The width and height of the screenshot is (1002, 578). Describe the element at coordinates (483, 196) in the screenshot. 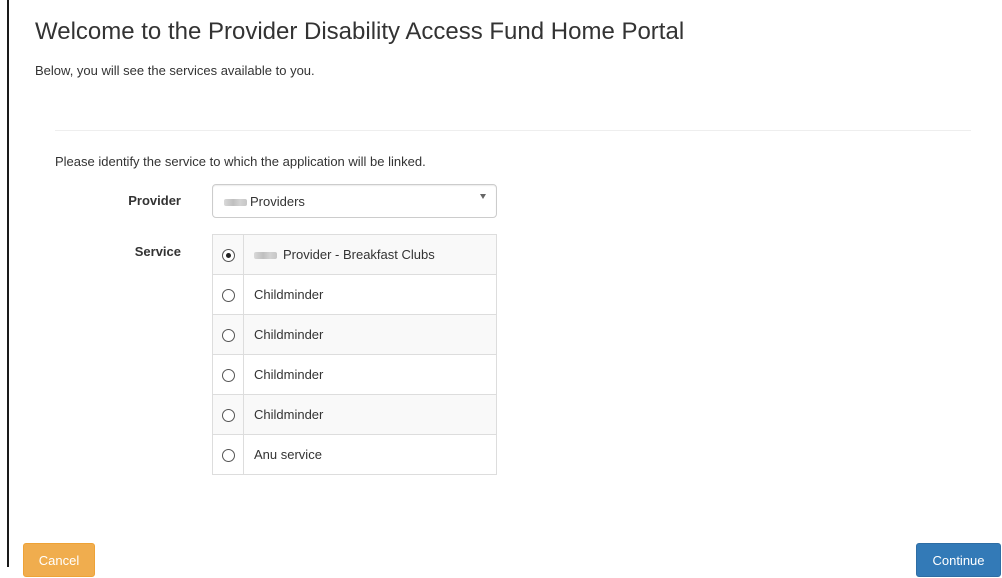

I see `chevron-down-icon` at that location.